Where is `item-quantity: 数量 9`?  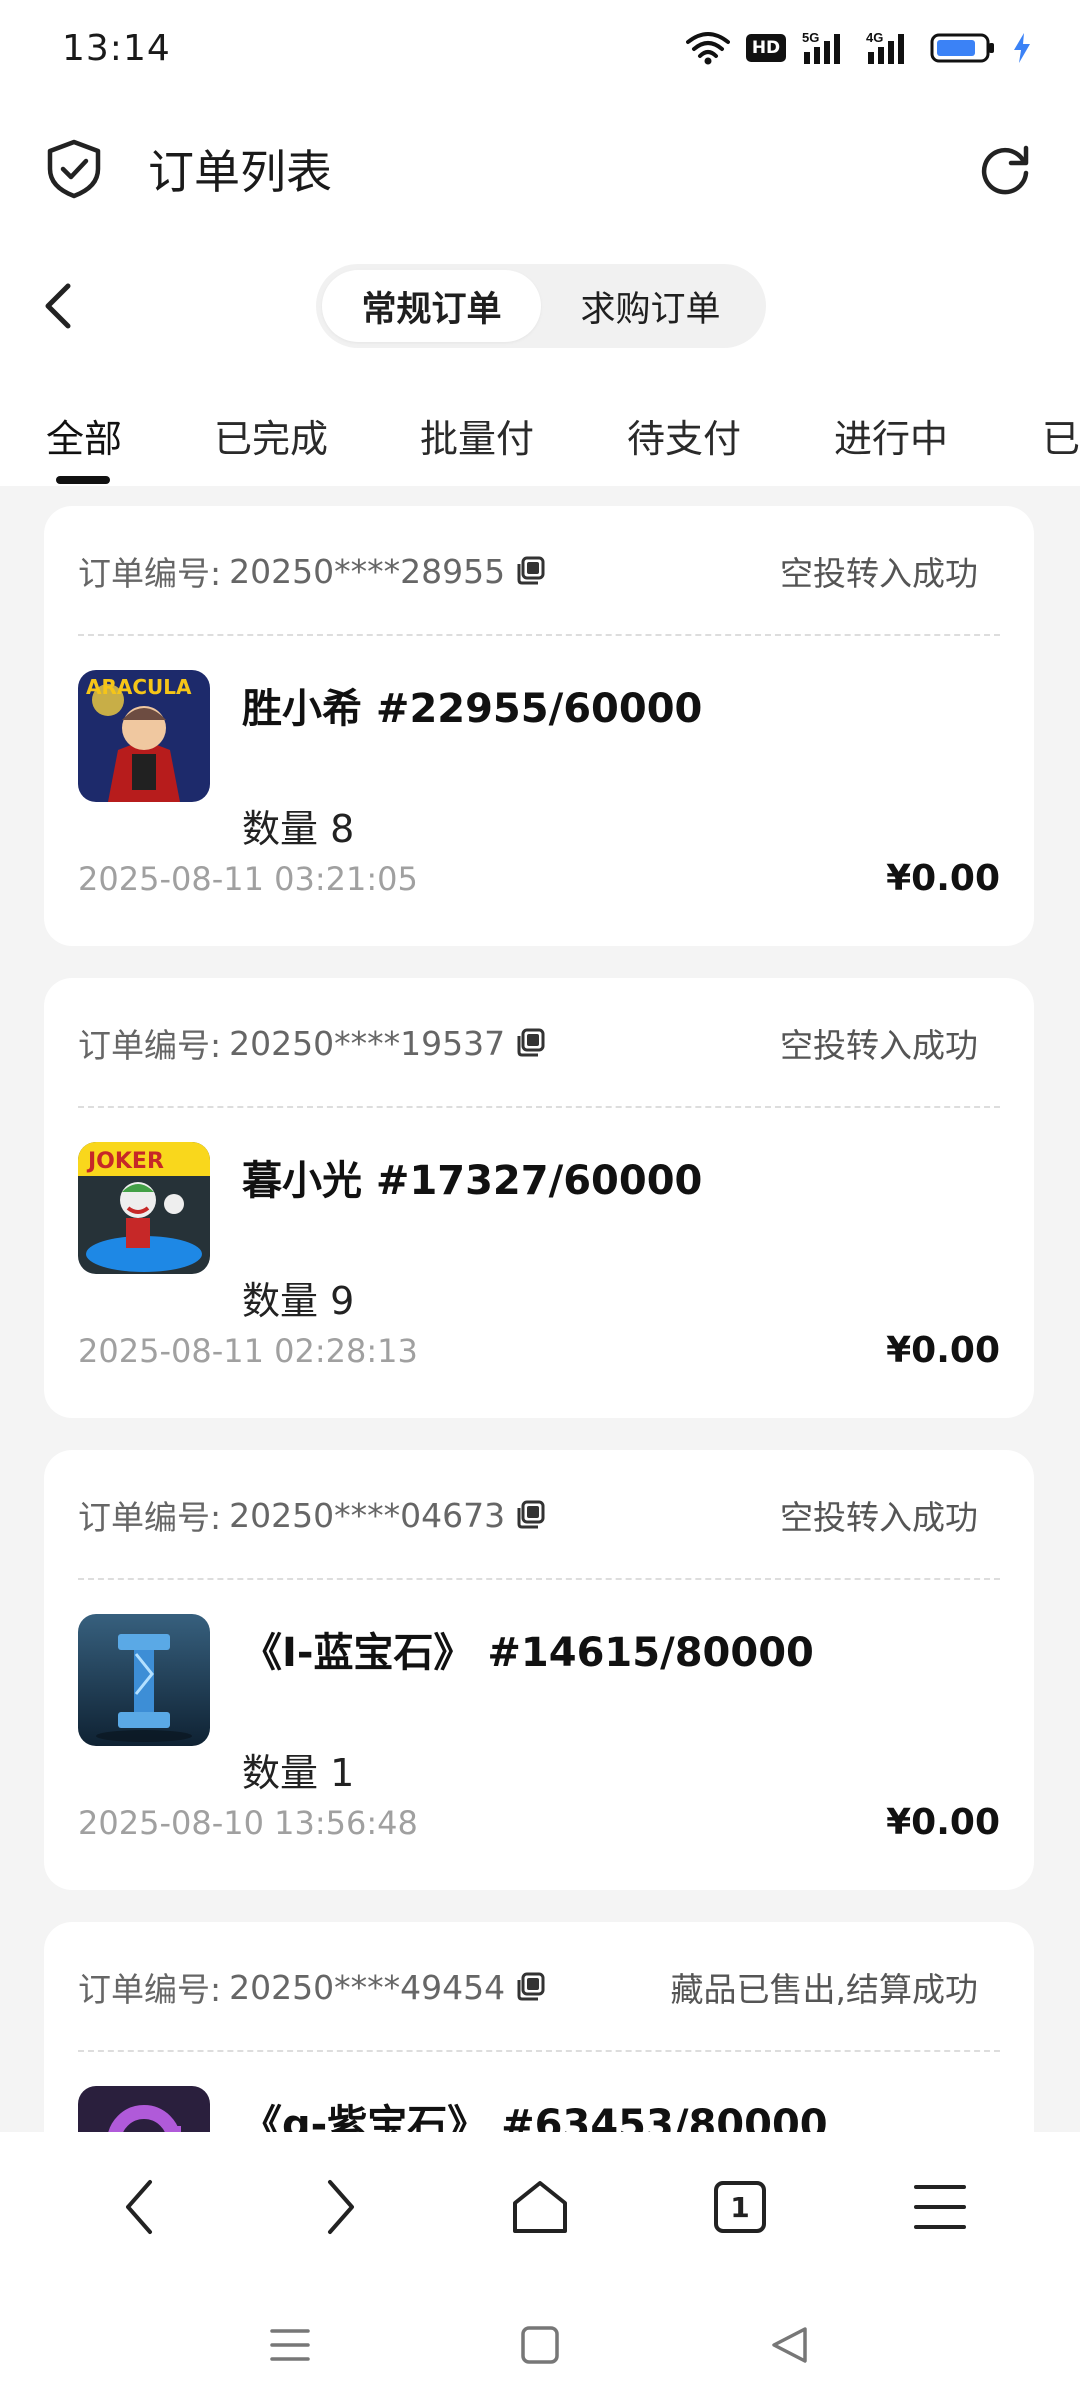 item-quantity: 数量 9 is located at coordinates (298, 1301).